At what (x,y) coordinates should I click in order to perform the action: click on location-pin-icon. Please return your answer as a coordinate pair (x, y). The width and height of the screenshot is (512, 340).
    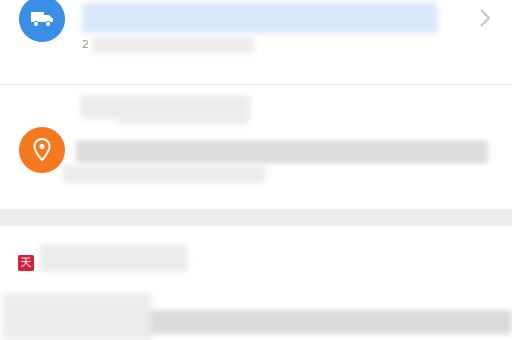
    Looking at the image, I should click on (42, 150).